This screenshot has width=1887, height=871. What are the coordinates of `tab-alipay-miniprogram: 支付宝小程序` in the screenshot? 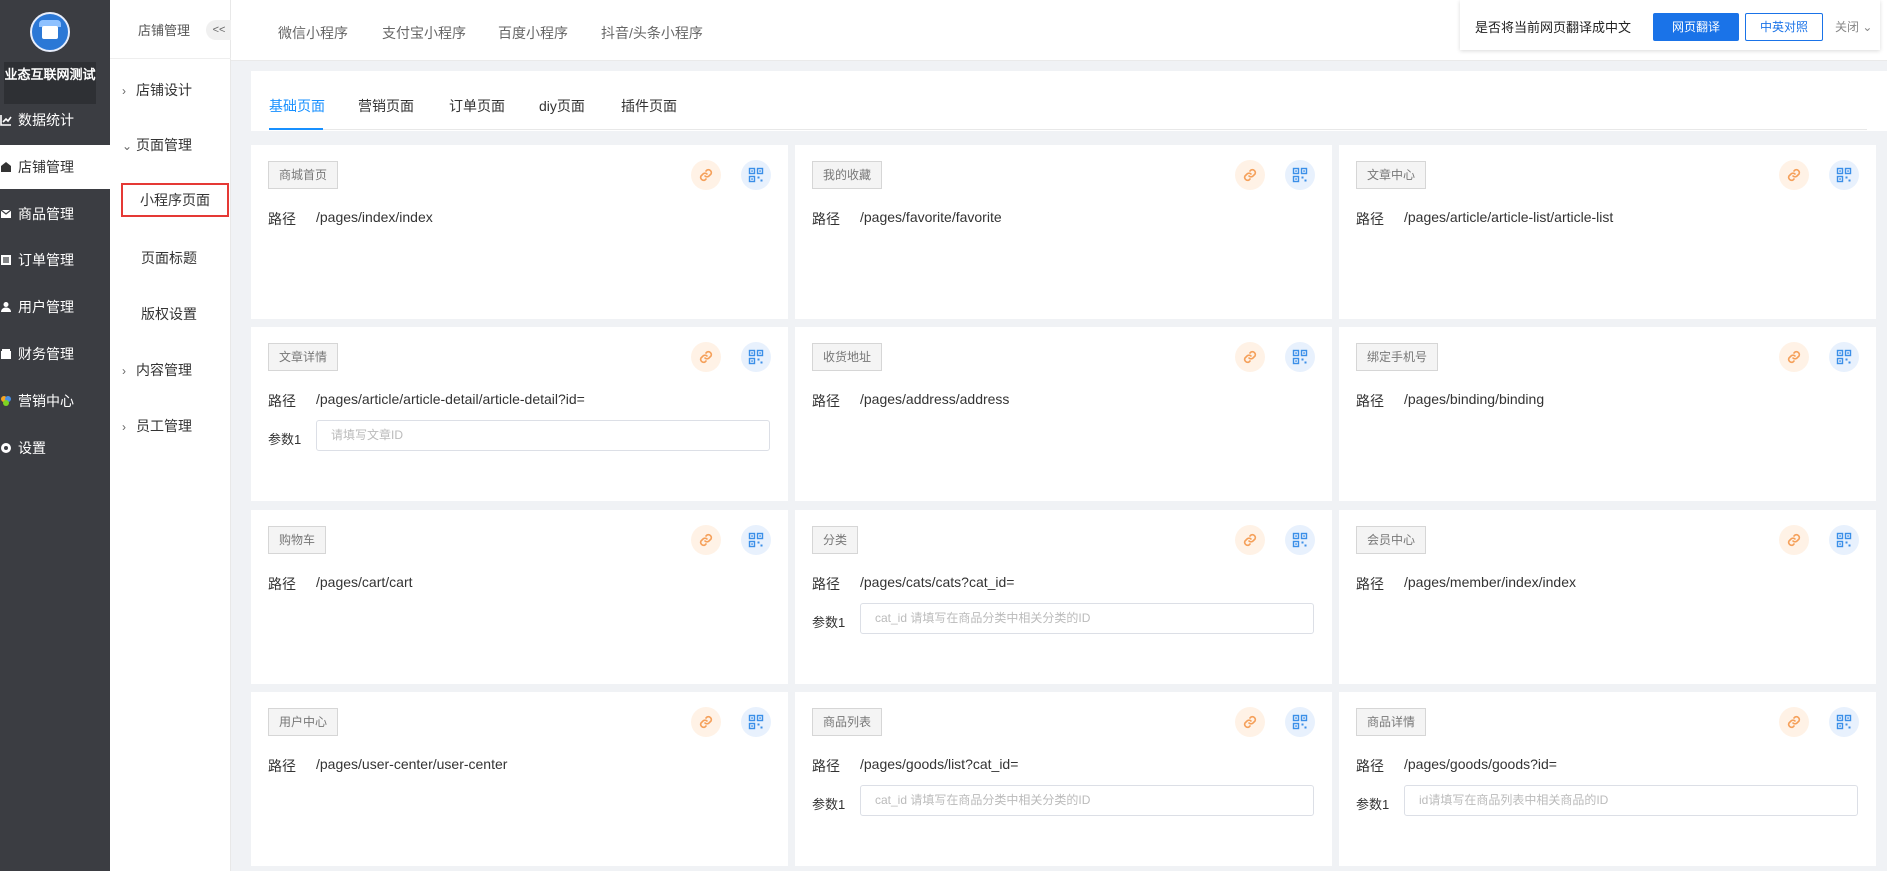 It's located at (424, 33).